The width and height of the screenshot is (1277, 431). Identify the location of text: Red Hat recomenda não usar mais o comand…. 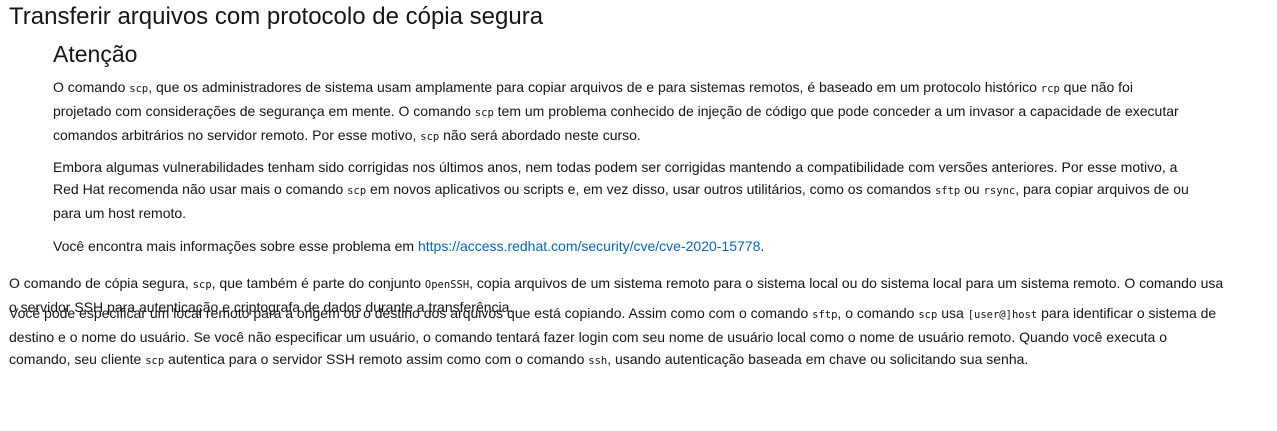
(200, 189).